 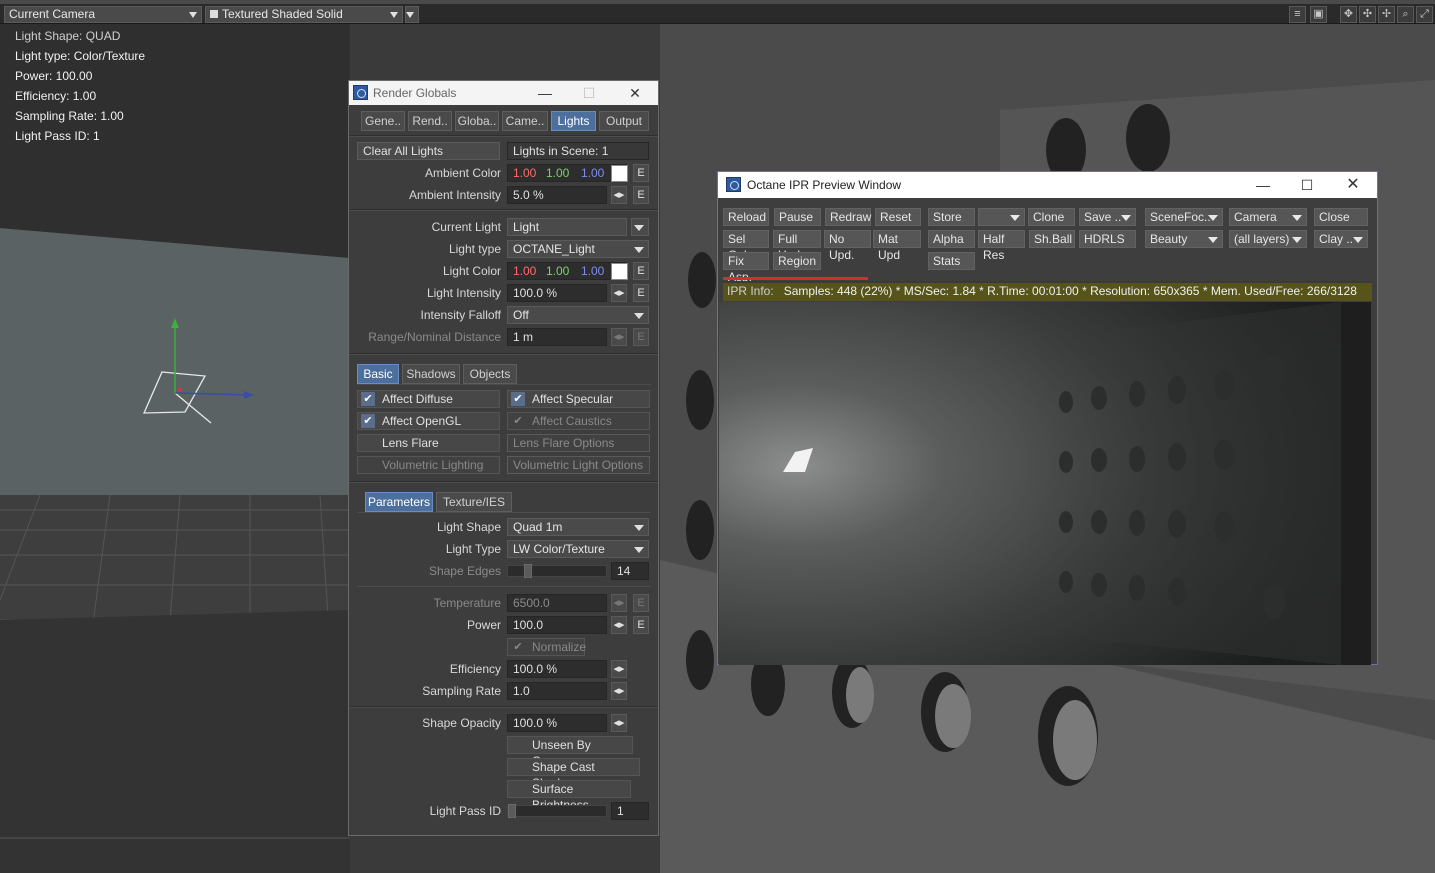 What do you see at coordinates (1052, 239) in the screenshot?
I see `sh-ball-button: Sh.Ball` at bounding box center [1052, 239].